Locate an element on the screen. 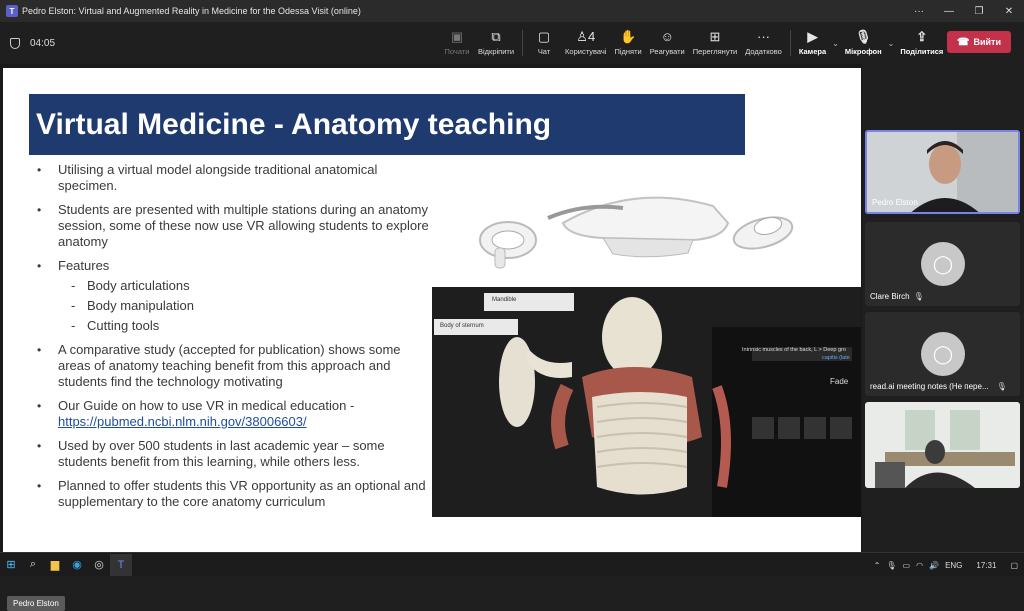  unpin-icon: ⧉ is located at coordinates (496, 36).